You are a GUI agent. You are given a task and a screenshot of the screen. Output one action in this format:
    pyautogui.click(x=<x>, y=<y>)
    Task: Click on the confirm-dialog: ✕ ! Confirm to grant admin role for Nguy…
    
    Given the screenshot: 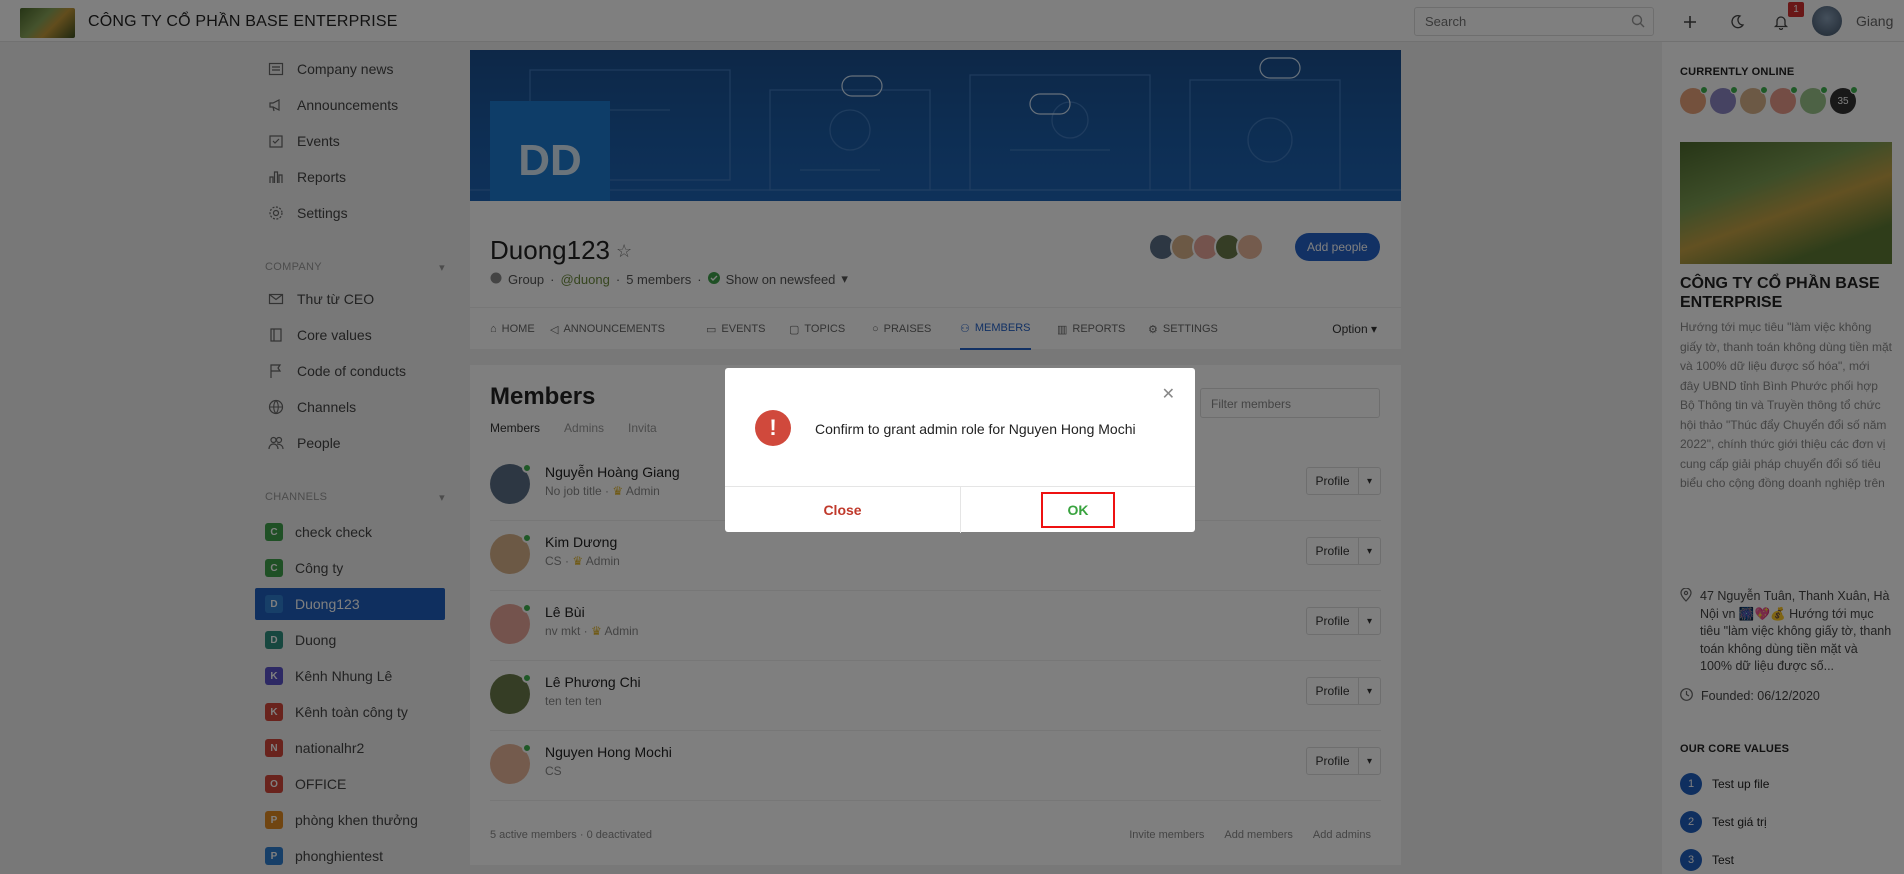 What is the action you would take?
    pyautogui.click(x=960, y=450)
    